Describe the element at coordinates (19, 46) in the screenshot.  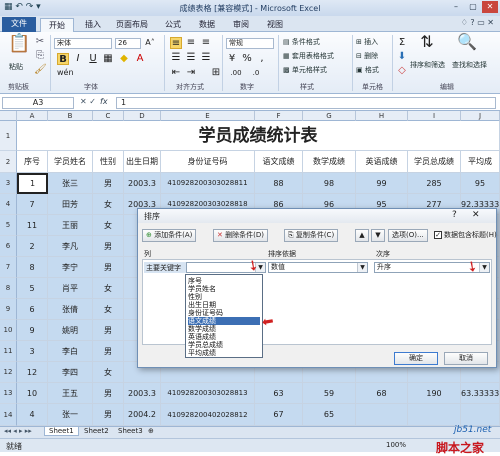
I see `paste-icon: 📋` at that location.